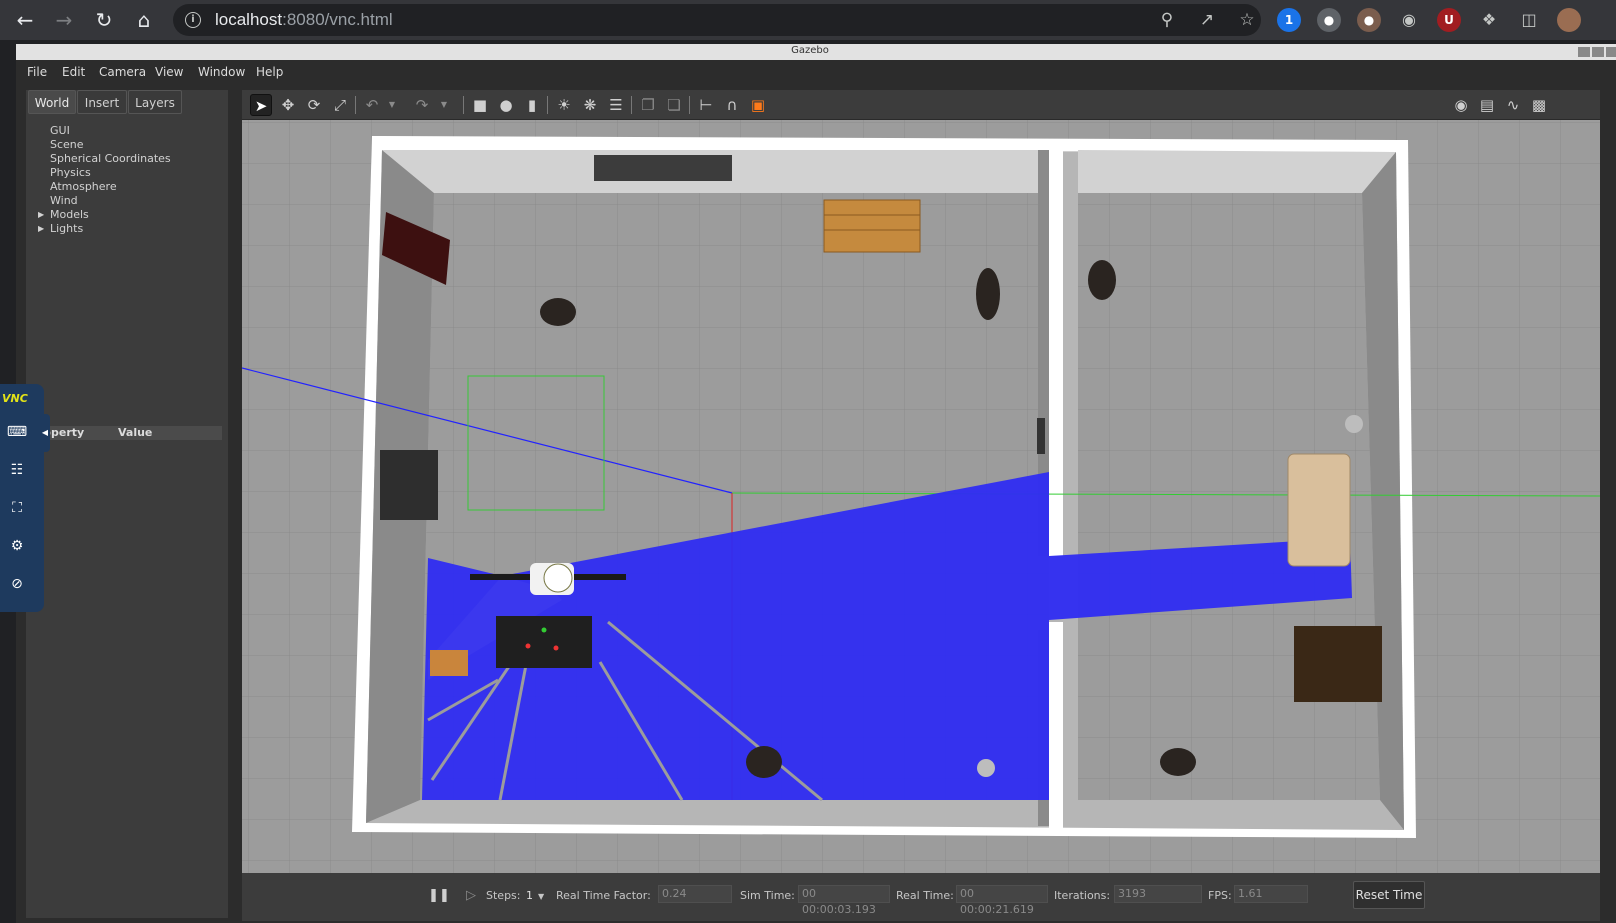  I want to click on tab-world: World, so click(52, 102).